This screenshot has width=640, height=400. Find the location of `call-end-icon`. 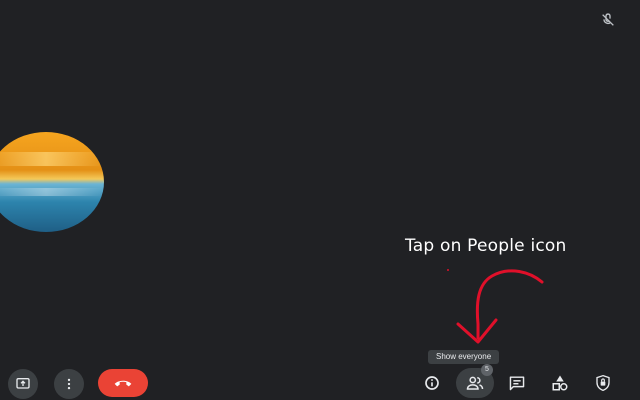

call-end-icon is located at coordinates (123, 383).